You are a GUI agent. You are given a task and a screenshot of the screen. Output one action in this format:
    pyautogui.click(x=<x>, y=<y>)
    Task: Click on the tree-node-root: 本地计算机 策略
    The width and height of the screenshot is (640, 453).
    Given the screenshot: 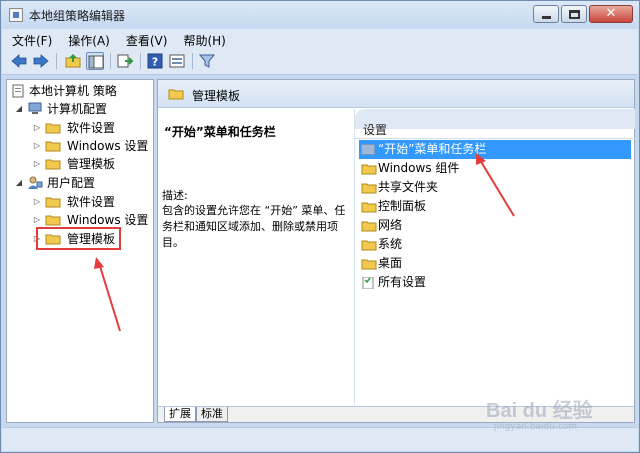 What is the action you would take?
    pyautogui.click(x=81, y=91)
    